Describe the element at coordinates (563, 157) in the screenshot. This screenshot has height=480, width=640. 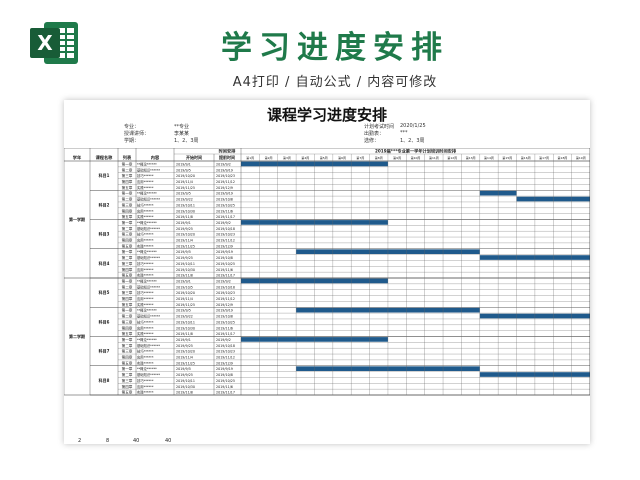
I see `week-header: 第18周` at that location.